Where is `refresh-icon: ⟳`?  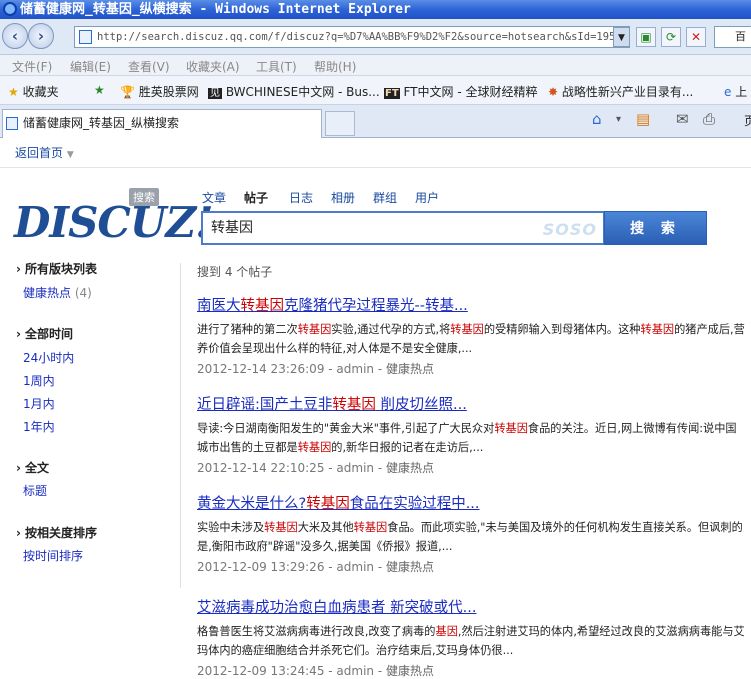 refresh-icon: ⟳ is located at coordinates (671, 37).